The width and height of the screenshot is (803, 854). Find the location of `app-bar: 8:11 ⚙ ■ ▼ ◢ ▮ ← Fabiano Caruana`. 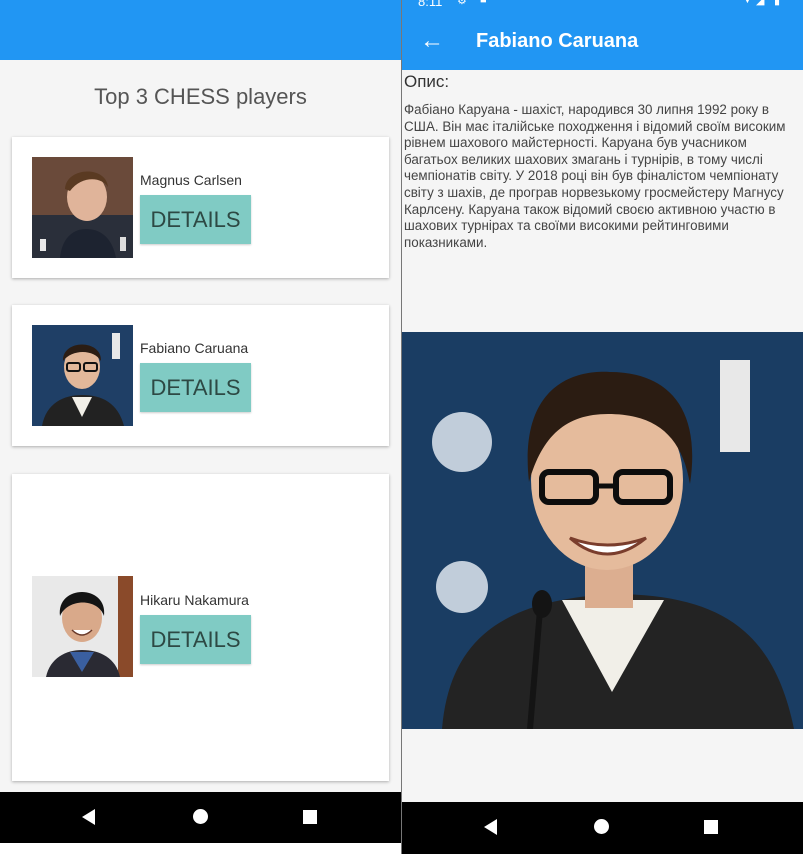

app-bar: 8:11 ⚙ ■ ▼ ◢ ▮ ← Fabiano Caruana is located at coordinates (602, 35).